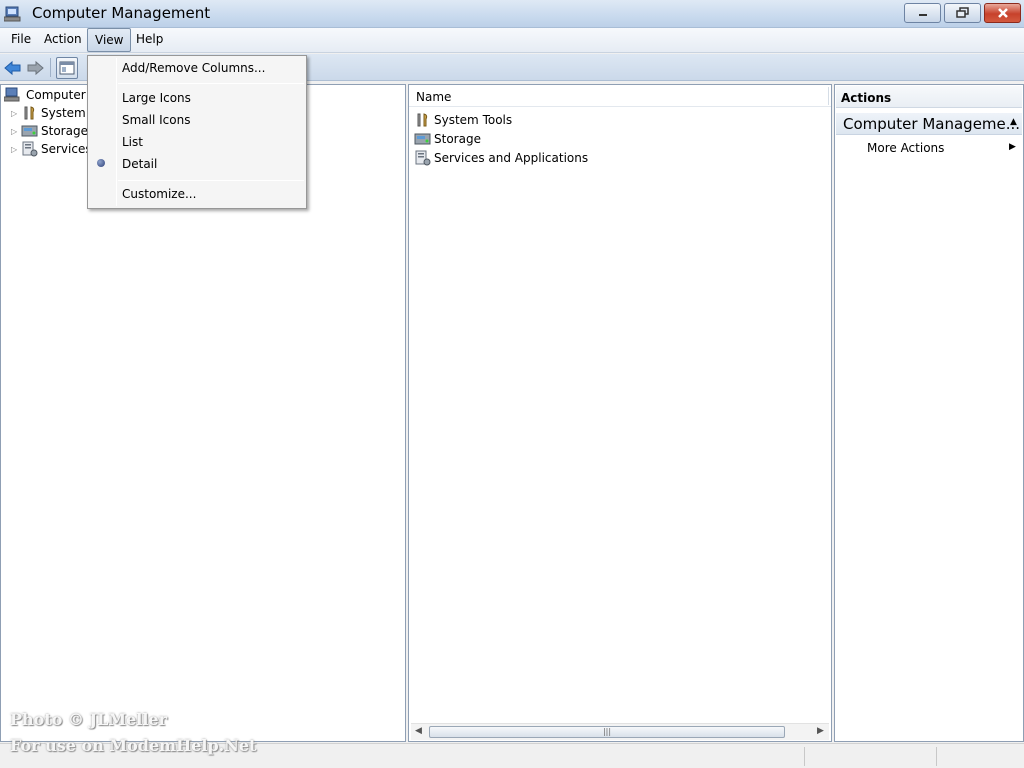 The image size is (1024, 768). I want to click on actions-header-label: Actions, so click(866, 98).